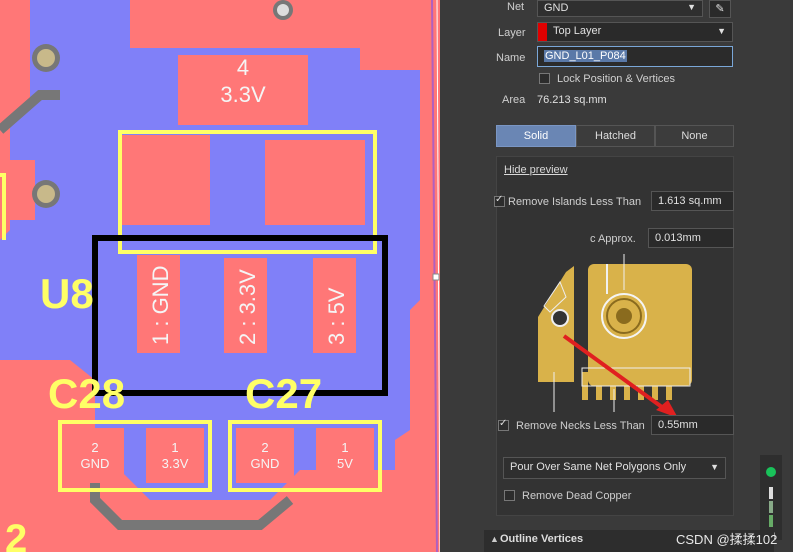 The image size is (793, 552). What do you see at coordinates (678, 238) in the screenshot?
I see `arc-approx-value: 0.013mm` at bounding box center [678, 238].